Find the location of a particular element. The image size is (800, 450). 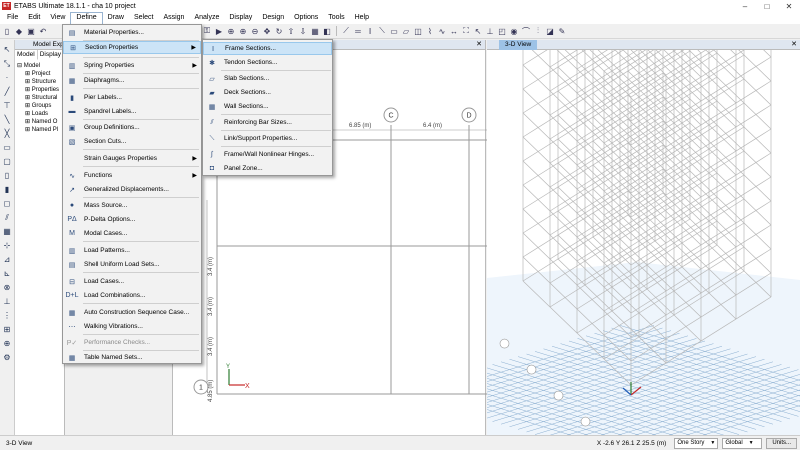

zoom-window-icon: ⊕ is located at coordinates (231, 31).